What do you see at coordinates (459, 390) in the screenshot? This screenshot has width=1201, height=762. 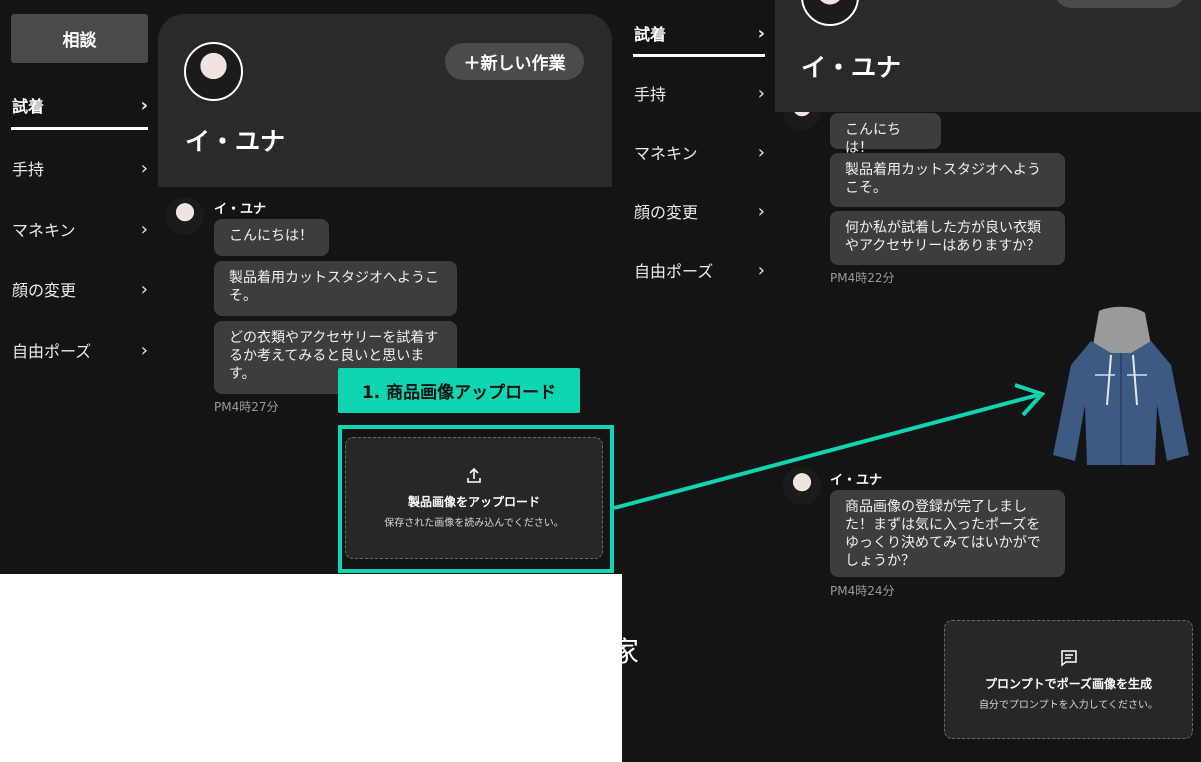 I see `step-callout-label: 1. 商品画像アップロード` at bounding box center [459, 390].